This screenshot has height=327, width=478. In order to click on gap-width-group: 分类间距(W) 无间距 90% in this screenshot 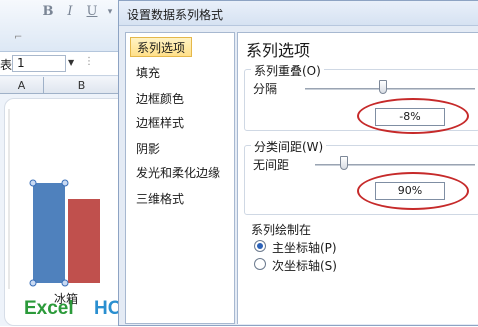, I will do `click(361, 176)`.